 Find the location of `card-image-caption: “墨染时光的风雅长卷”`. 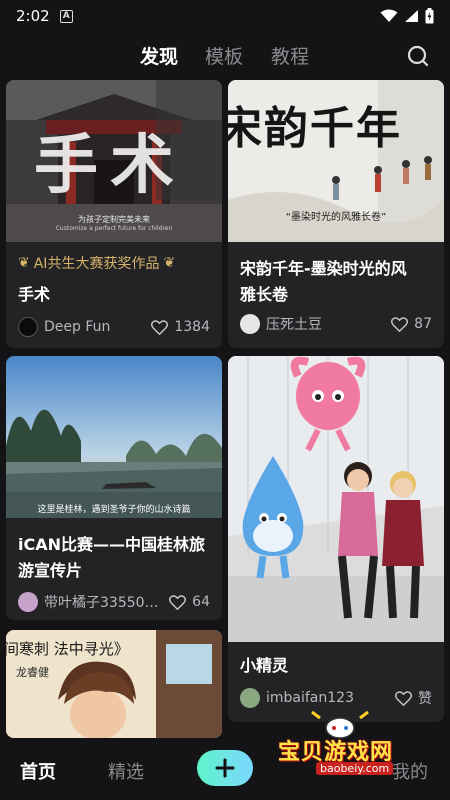

card-image-caption: “墨染时光的风雅长卷” is located at coordinates (336, 217).